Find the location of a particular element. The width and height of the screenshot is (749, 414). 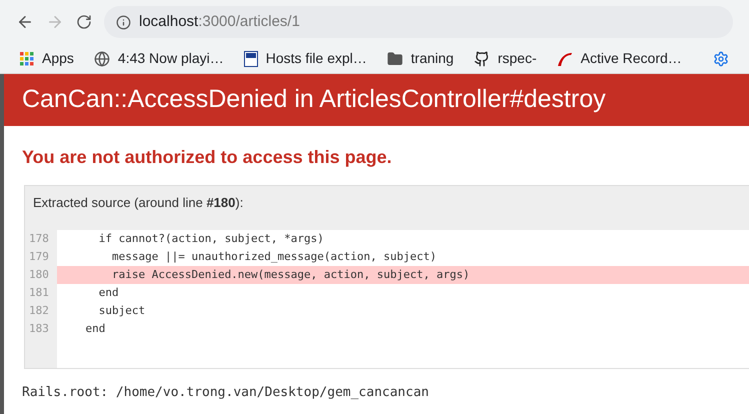

line-number: 182 is located at coordinates (39, 310).